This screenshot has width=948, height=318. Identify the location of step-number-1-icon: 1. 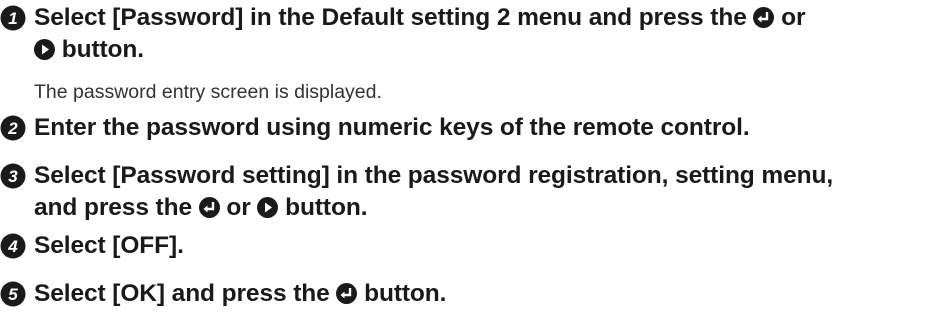
(13, 18).